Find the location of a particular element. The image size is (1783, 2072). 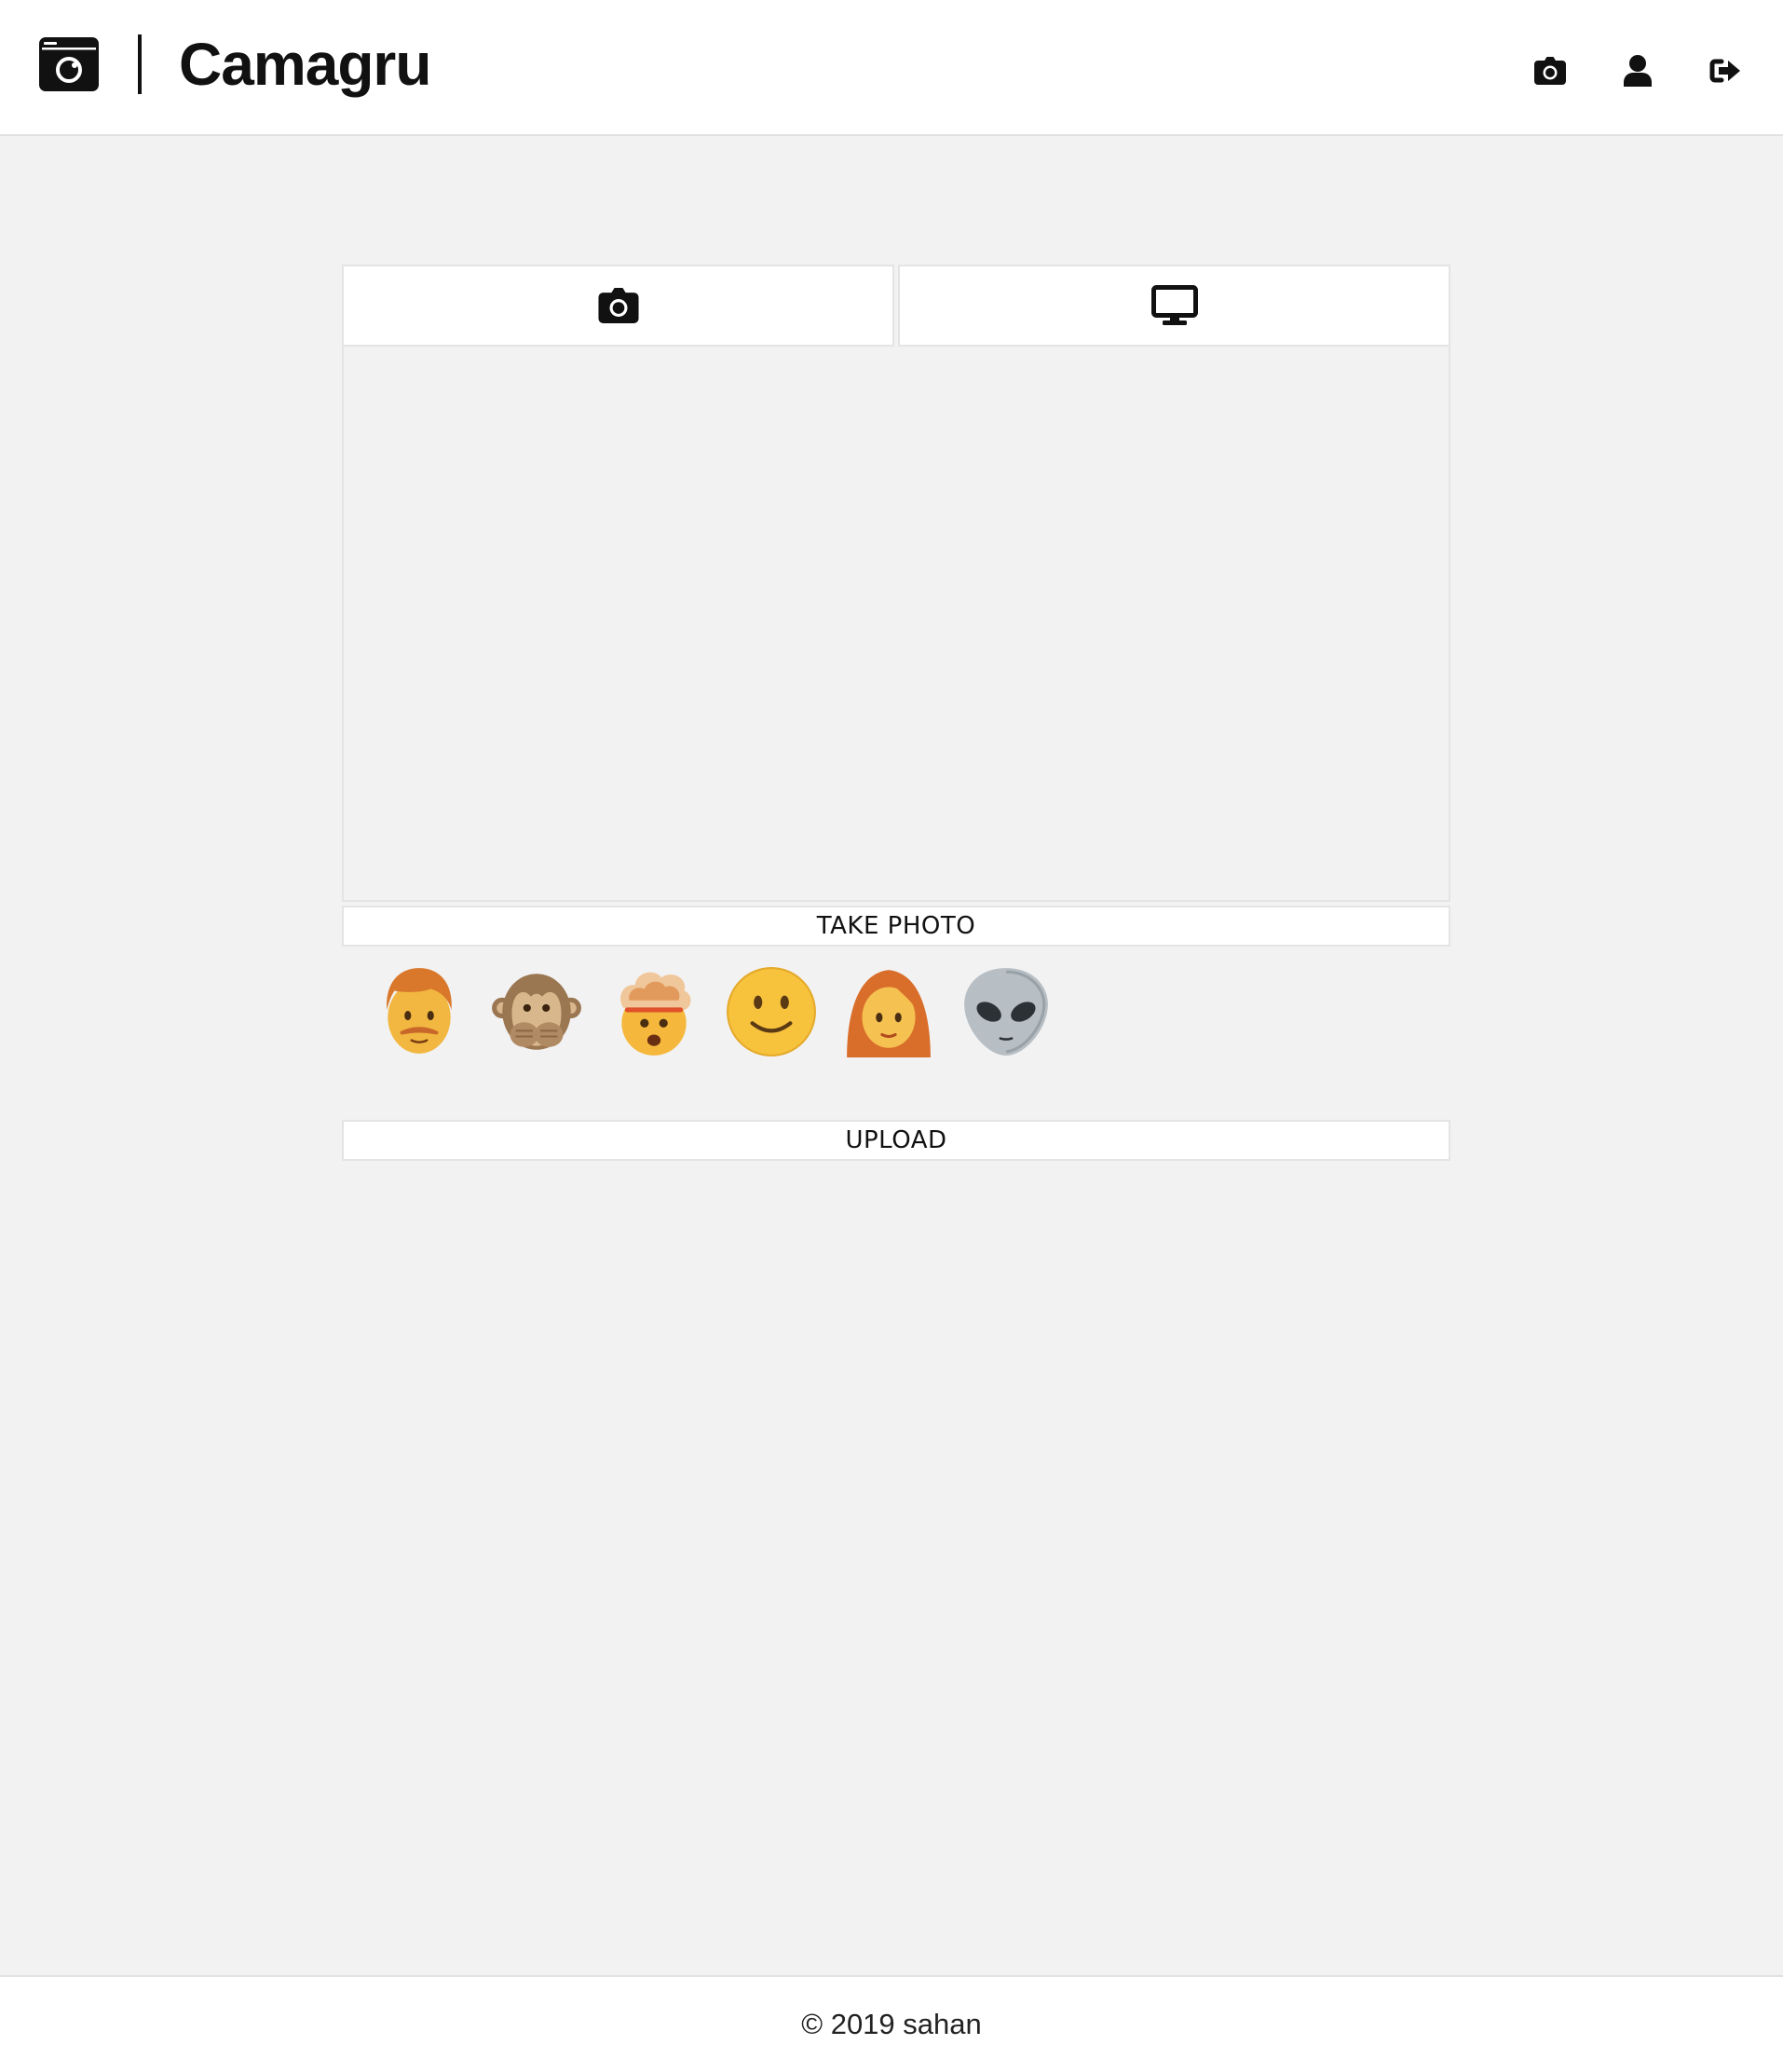

nav-logout-link is located at coordinates (1725, 70).